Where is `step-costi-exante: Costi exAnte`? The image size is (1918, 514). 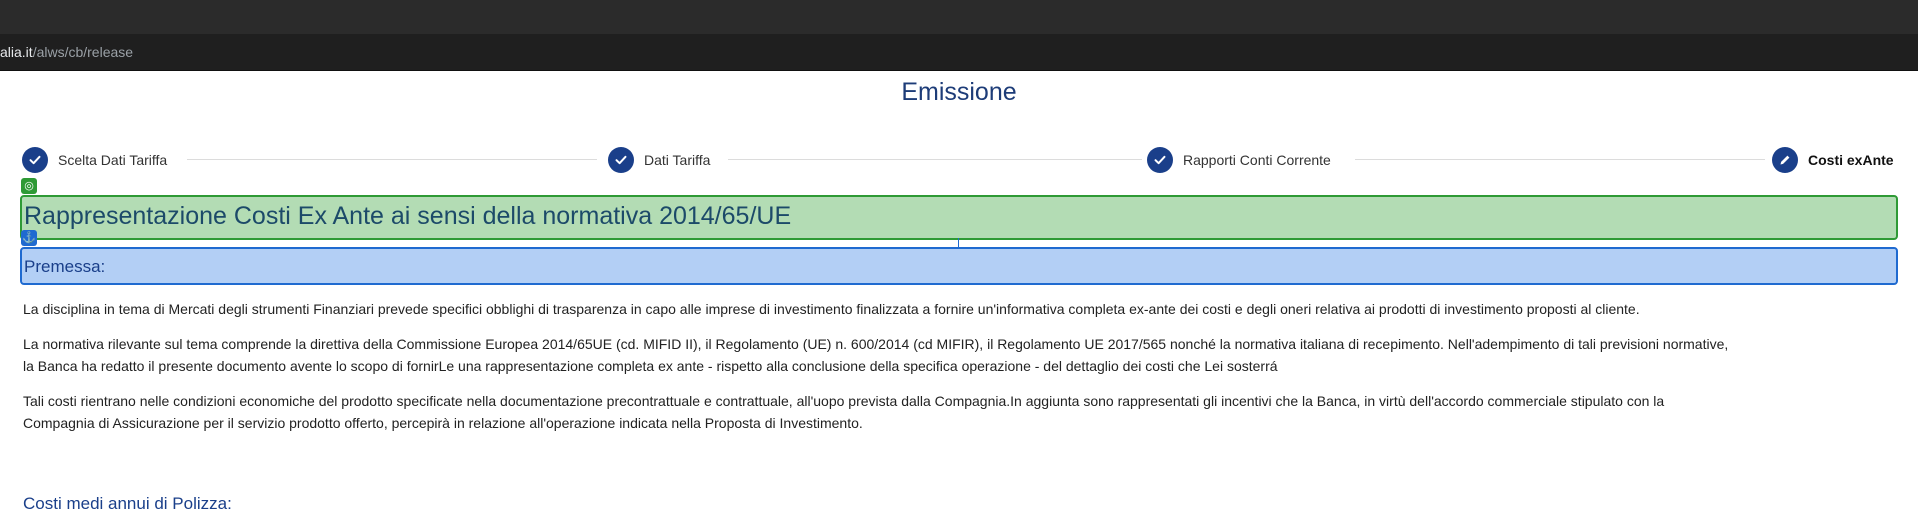
step-costi-exante: Costi exAnte is located at coordinates (1833, 160).